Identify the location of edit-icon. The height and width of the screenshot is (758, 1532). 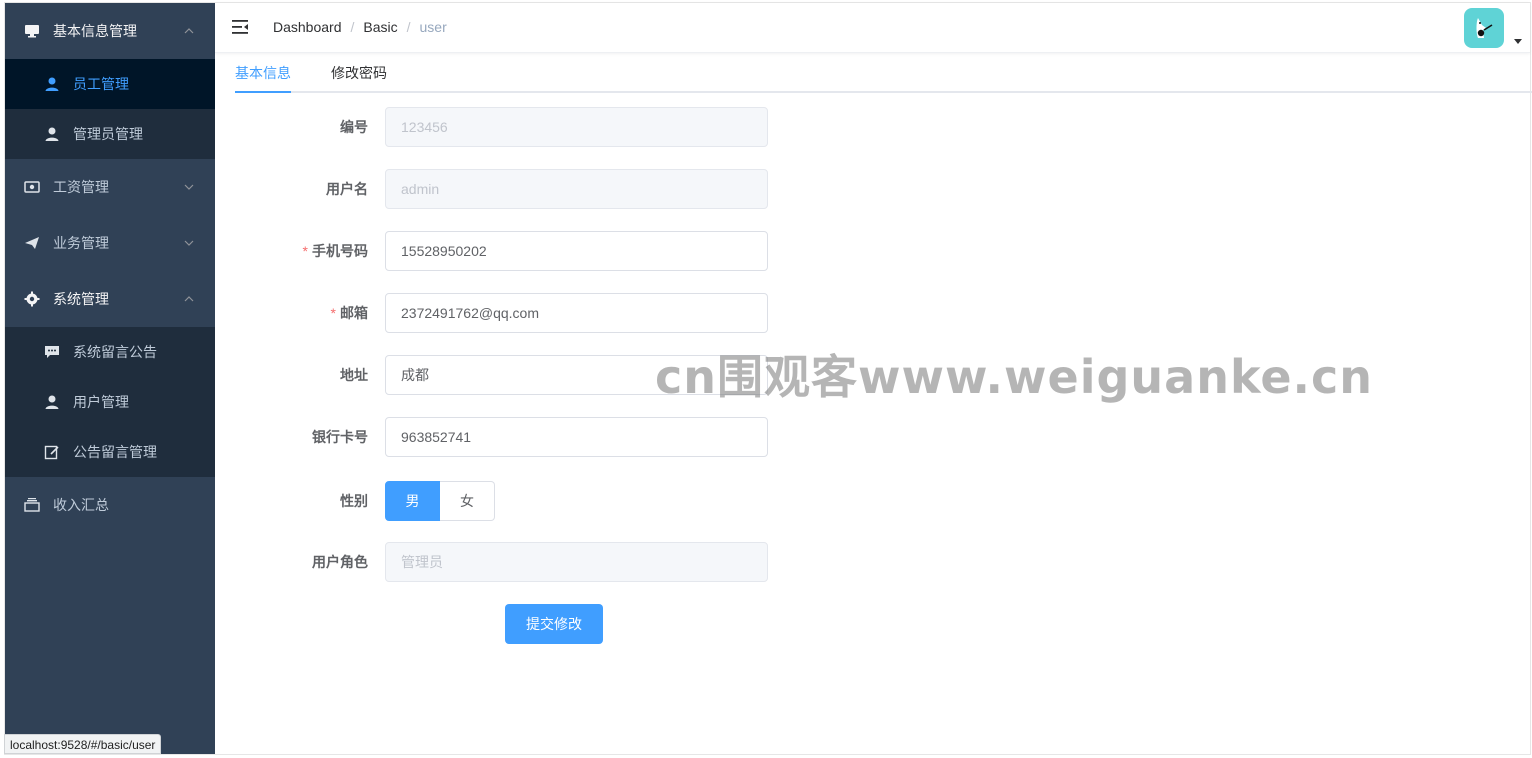
(52, 452).